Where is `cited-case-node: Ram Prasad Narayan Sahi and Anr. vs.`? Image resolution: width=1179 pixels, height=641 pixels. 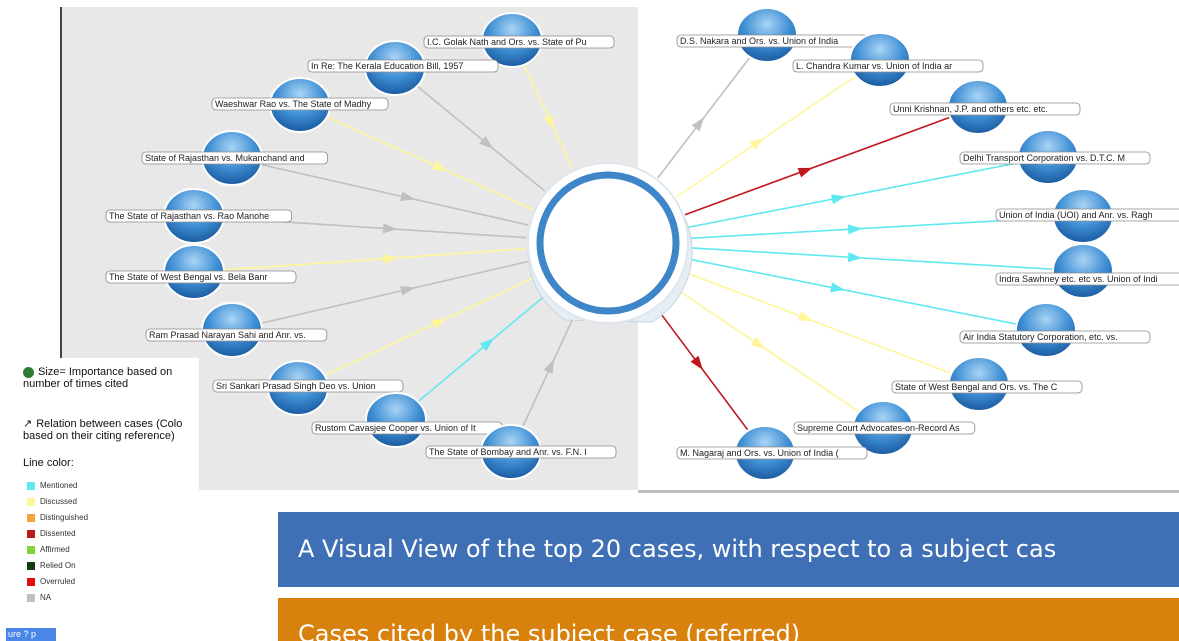 cited-case-node: Ram Prasad Narayan Sahi and Anr. vs. is located at coordinates (236, 330).